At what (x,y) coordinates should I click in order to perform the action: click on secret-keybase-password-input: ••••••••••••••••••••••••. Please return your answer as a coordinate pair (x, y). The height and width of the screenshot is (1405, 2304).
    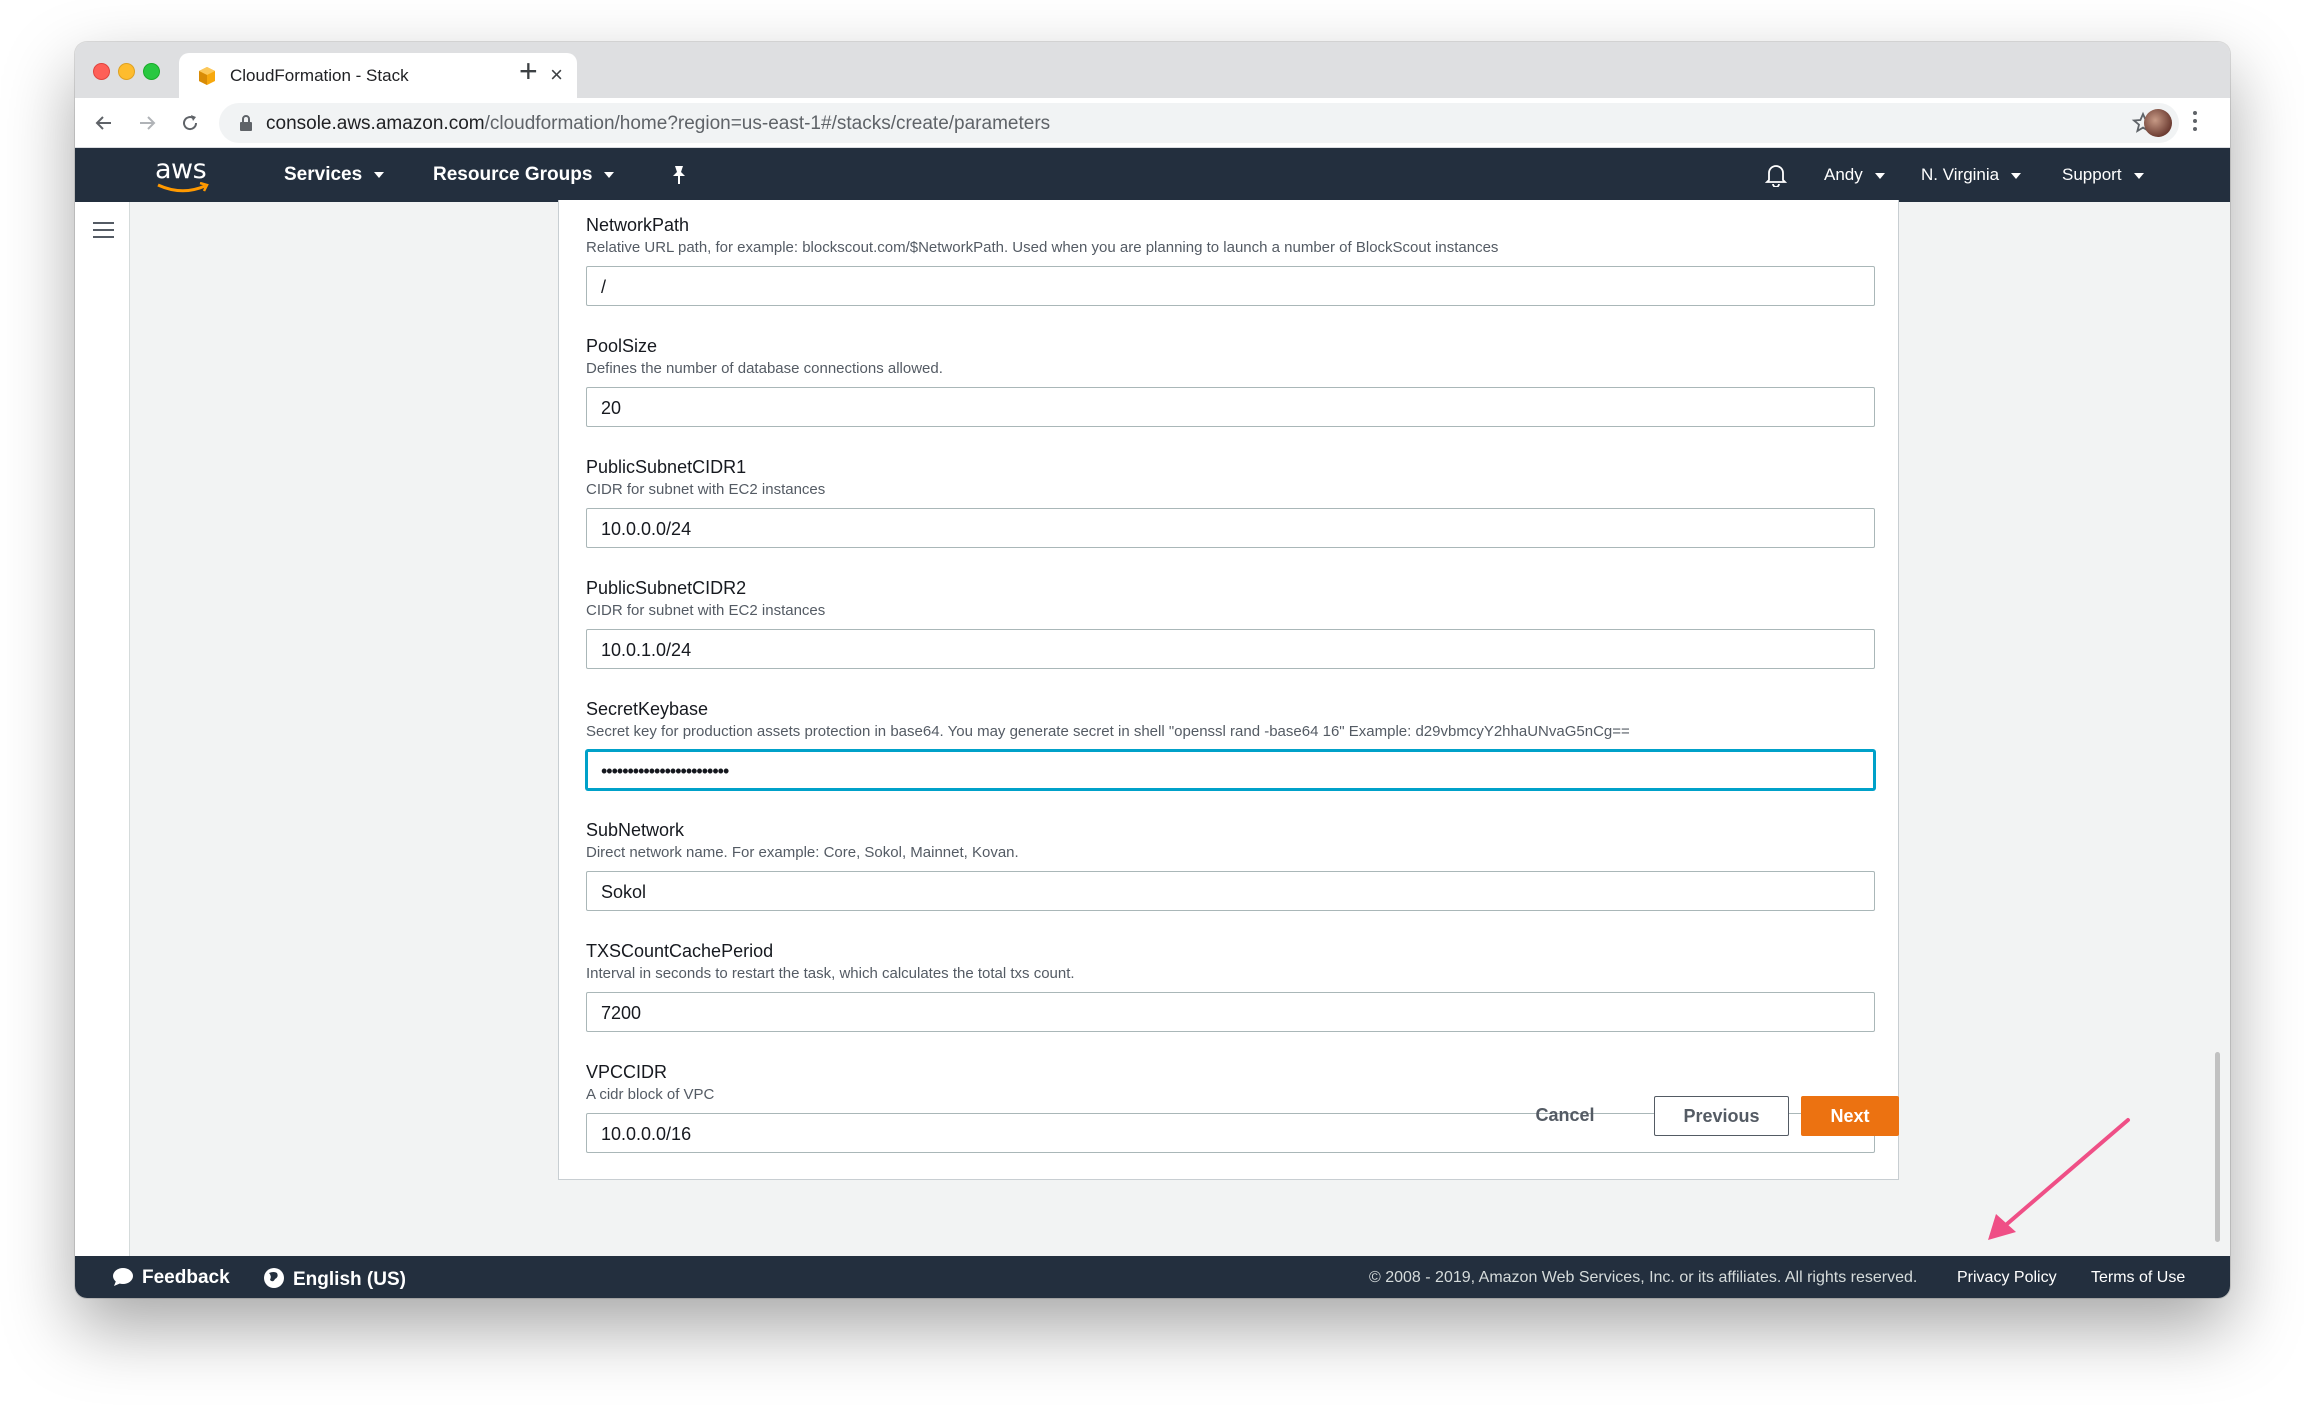
    Looking at the image, I should click on (1230, 770).